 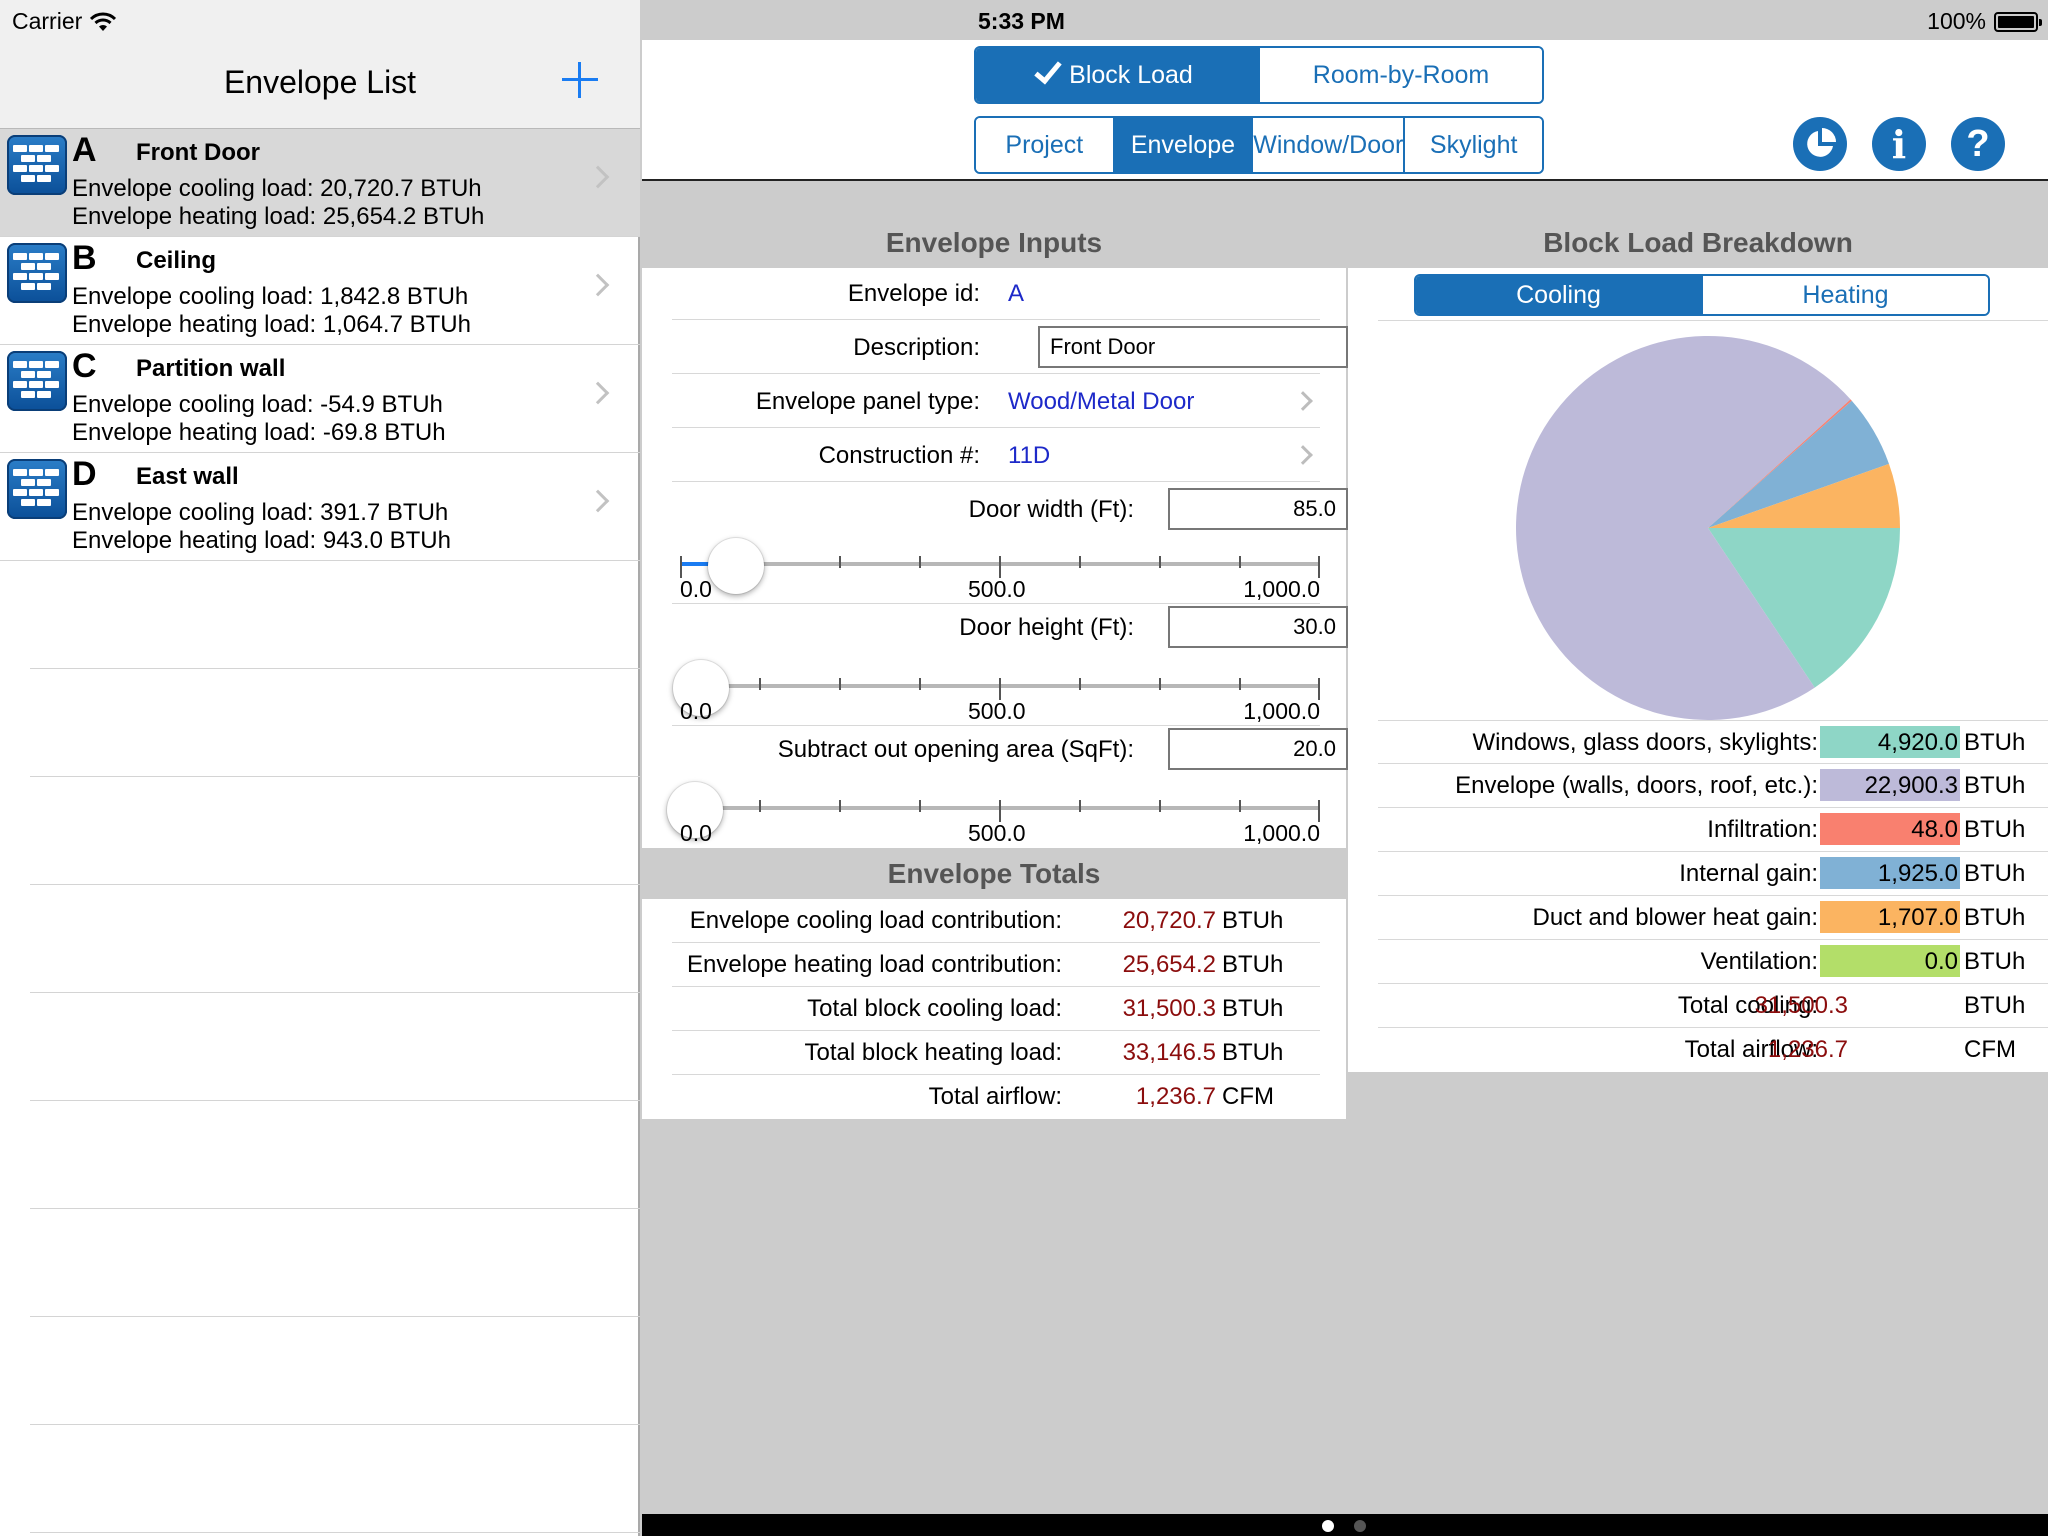 I want to click on tab-cooling: Cooling, so click(x=1558, y=295).